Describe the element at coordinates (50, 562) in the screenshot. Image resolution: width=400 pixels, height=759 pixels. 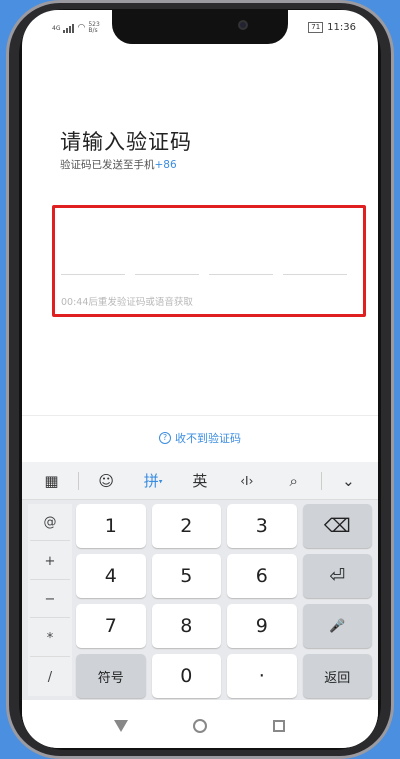
I see `key-plus: +` at that location.